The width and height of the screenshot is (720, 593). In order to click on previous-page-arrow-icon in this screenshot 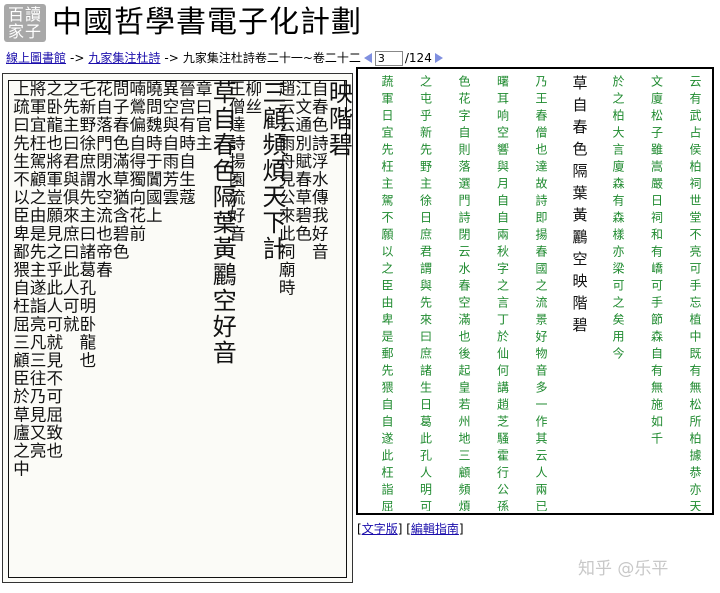, I will do `click(367, 58)`.